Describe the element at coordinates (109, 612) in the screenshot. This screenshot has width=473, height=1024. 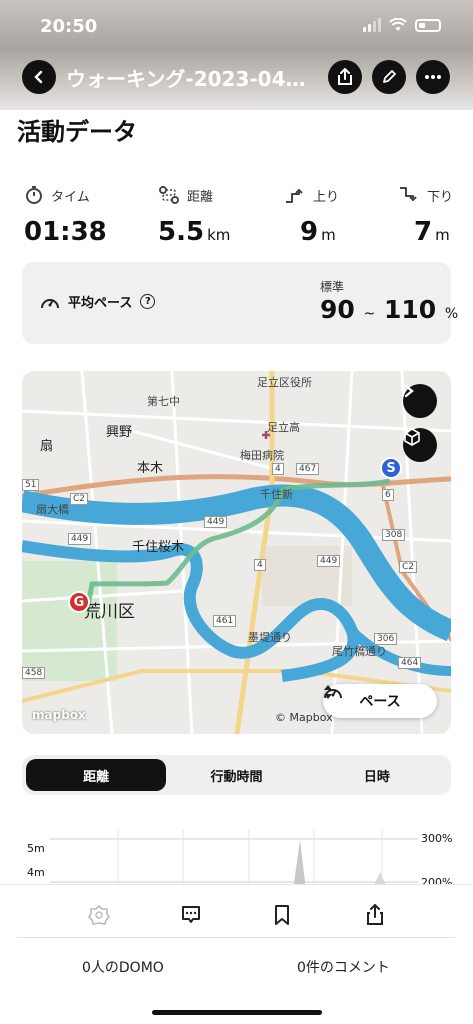
I see `map-label: 荒川区` at that location.